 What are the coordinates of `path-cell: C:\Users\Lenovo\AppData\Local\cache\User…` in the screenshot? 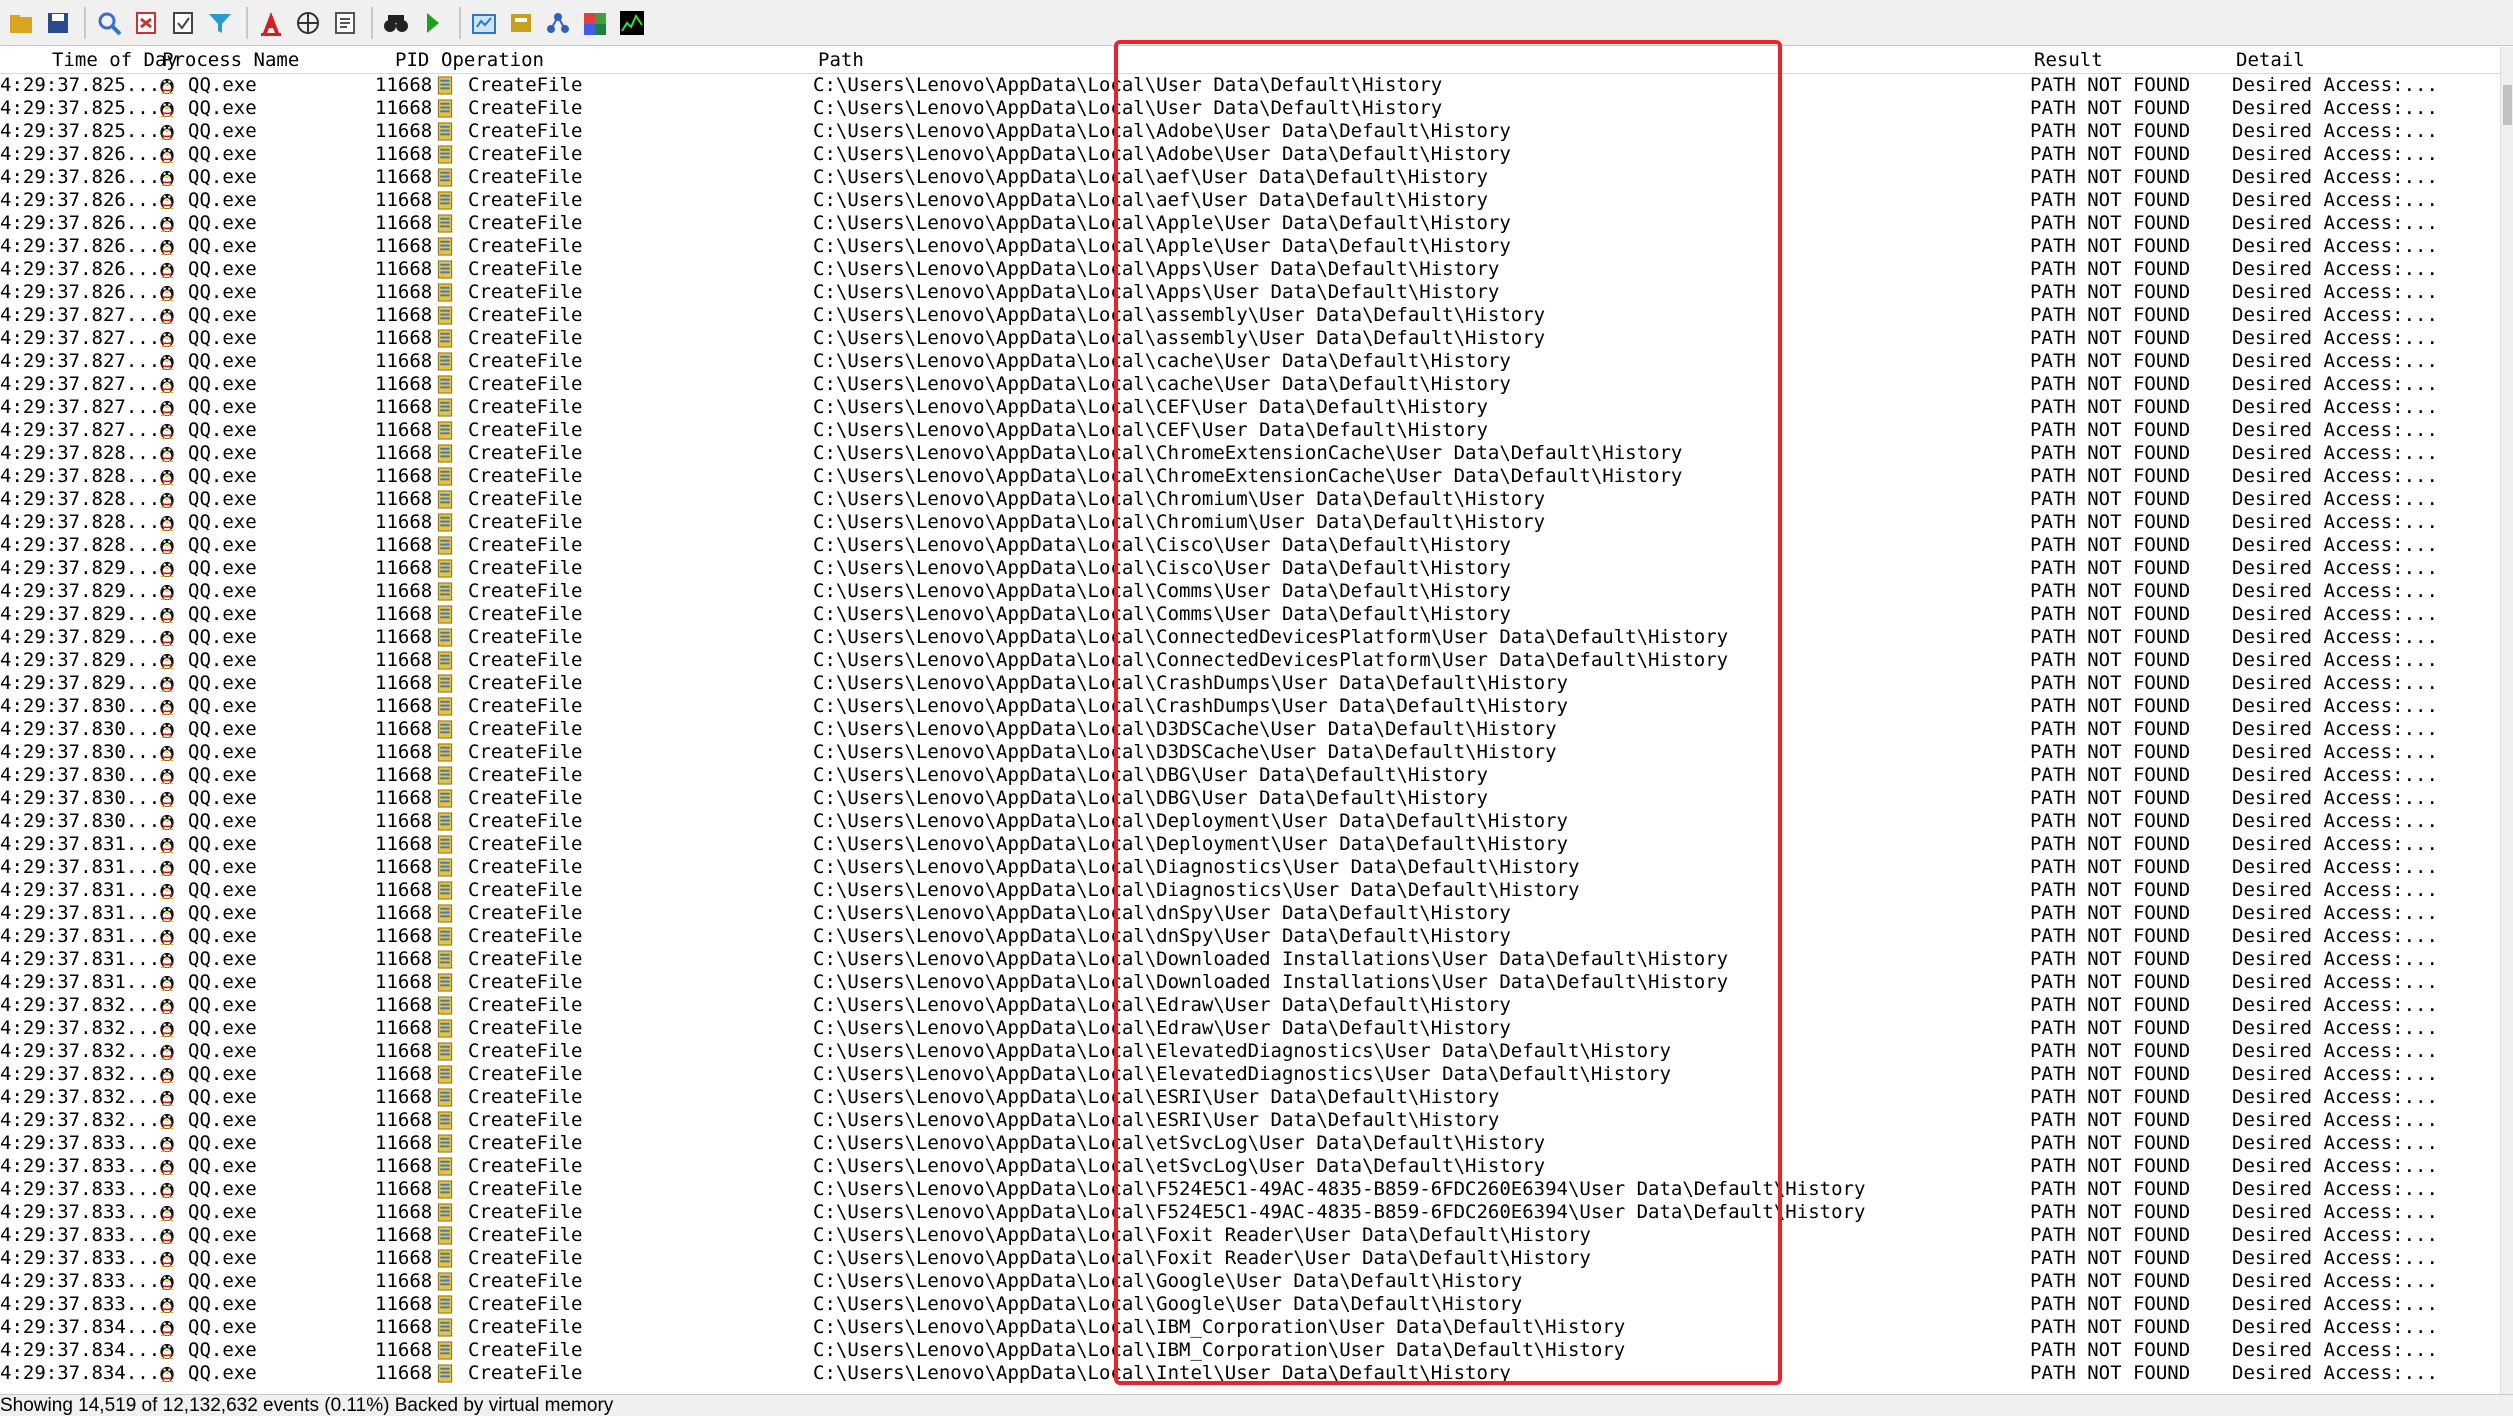 It's located at (1162, 361).